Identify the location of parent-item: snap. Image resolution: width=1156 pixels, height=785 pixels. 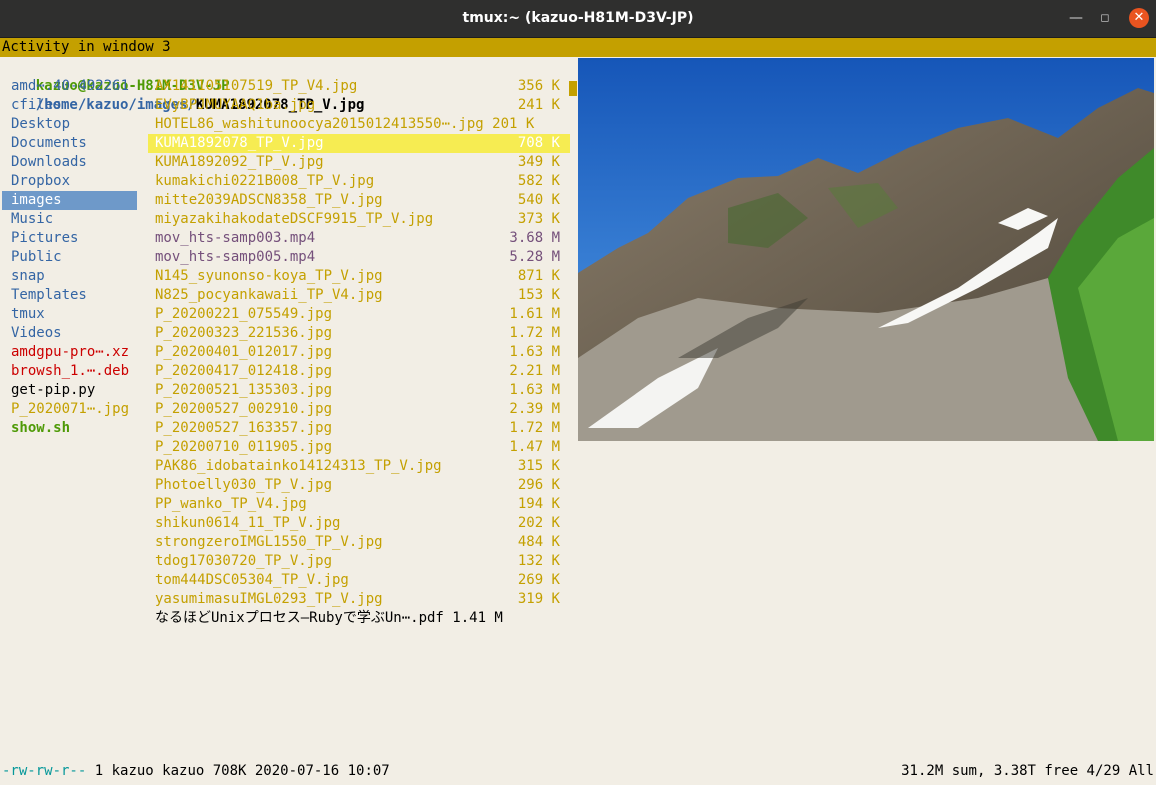
(28, 276).